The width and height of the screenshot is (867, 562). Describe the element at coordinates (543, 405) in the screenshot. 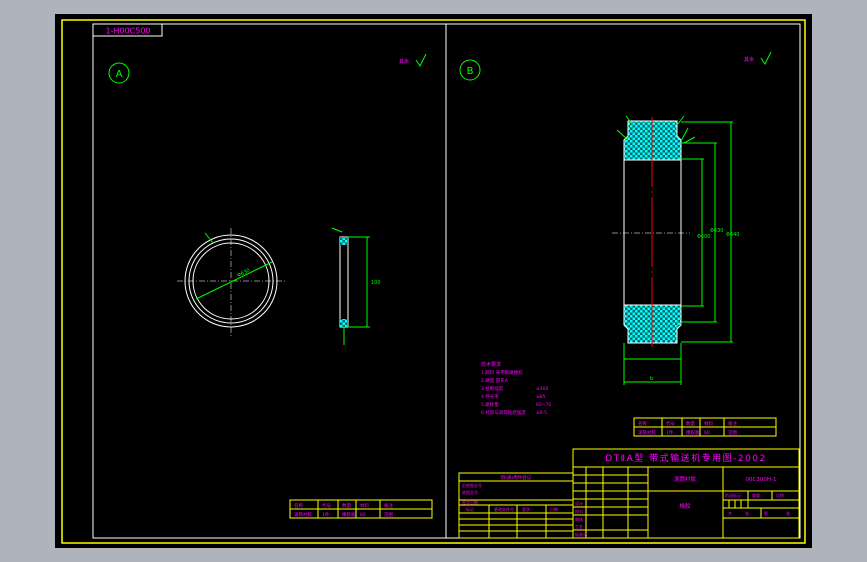

I see `tech-req-value: 60~70` at that location.